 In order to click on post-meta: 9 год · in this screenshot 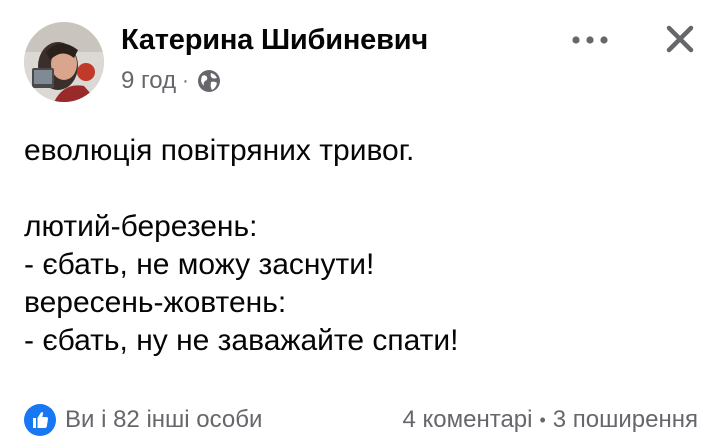, I will do `click(171, 81)`.